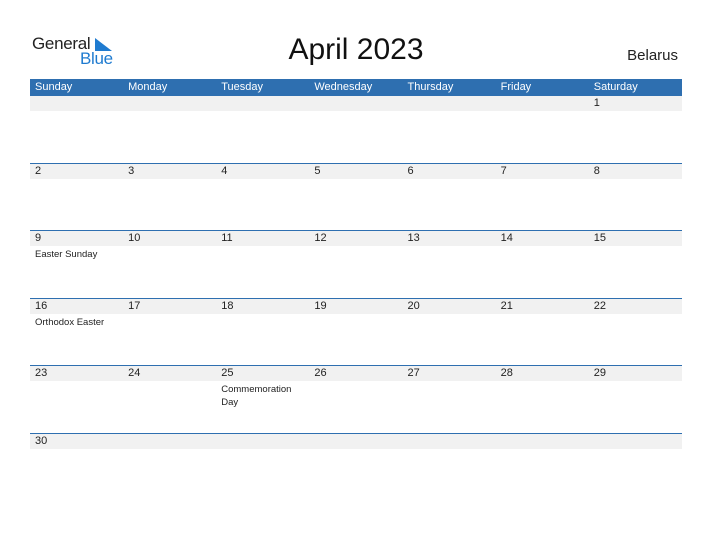  Describe the element at coordinates (506, 373) in the screenshot. I see `day-number: 28` at that location.